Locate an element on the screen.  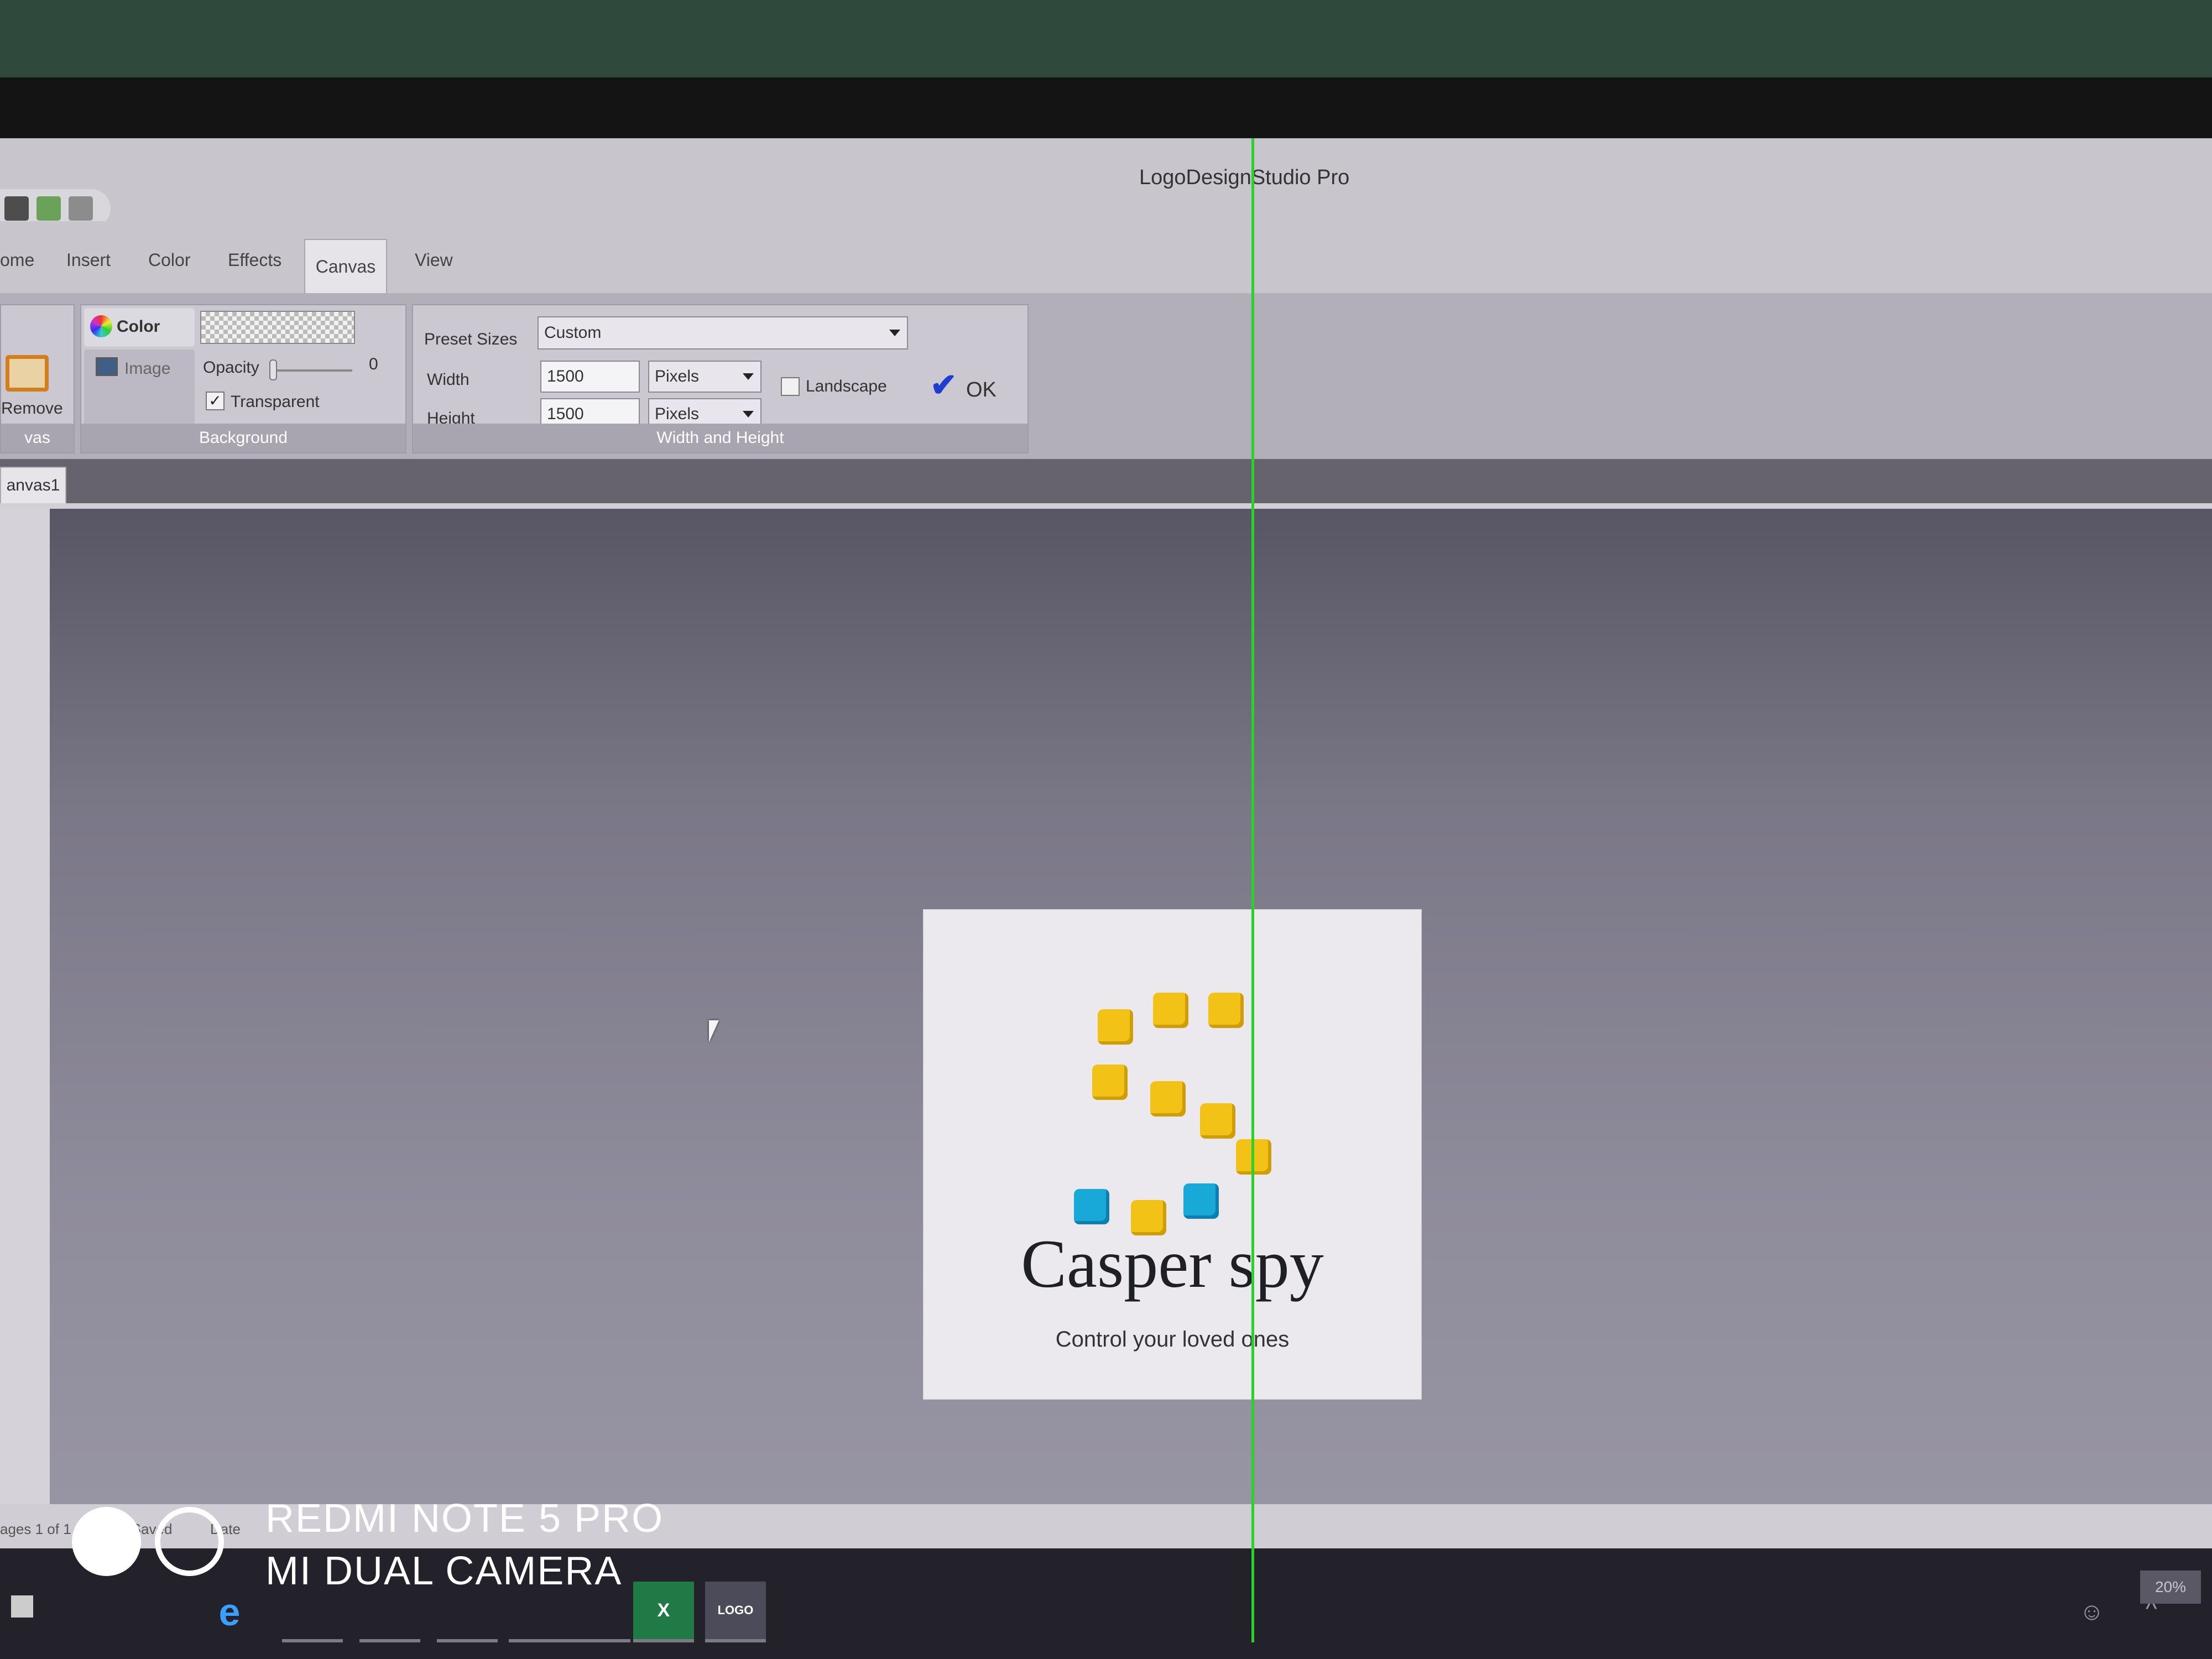
workspace-left-edge is located at coordinates (25, 1007).